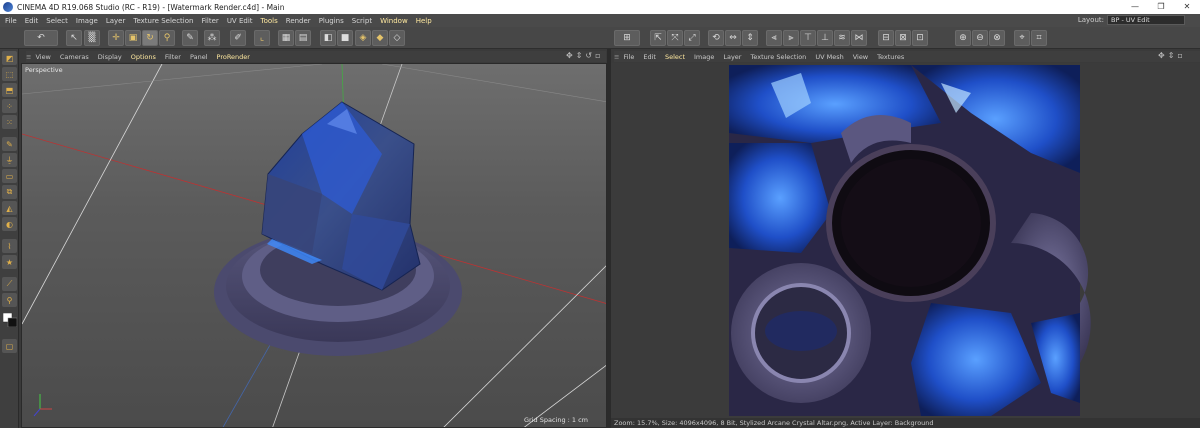 This screenshot has height=428, width=1200. What do you see at coordinates (74, 57) in the screenshot?
I see `viewport-menu-cameras: Cameras` at bounding box center [74, 57].